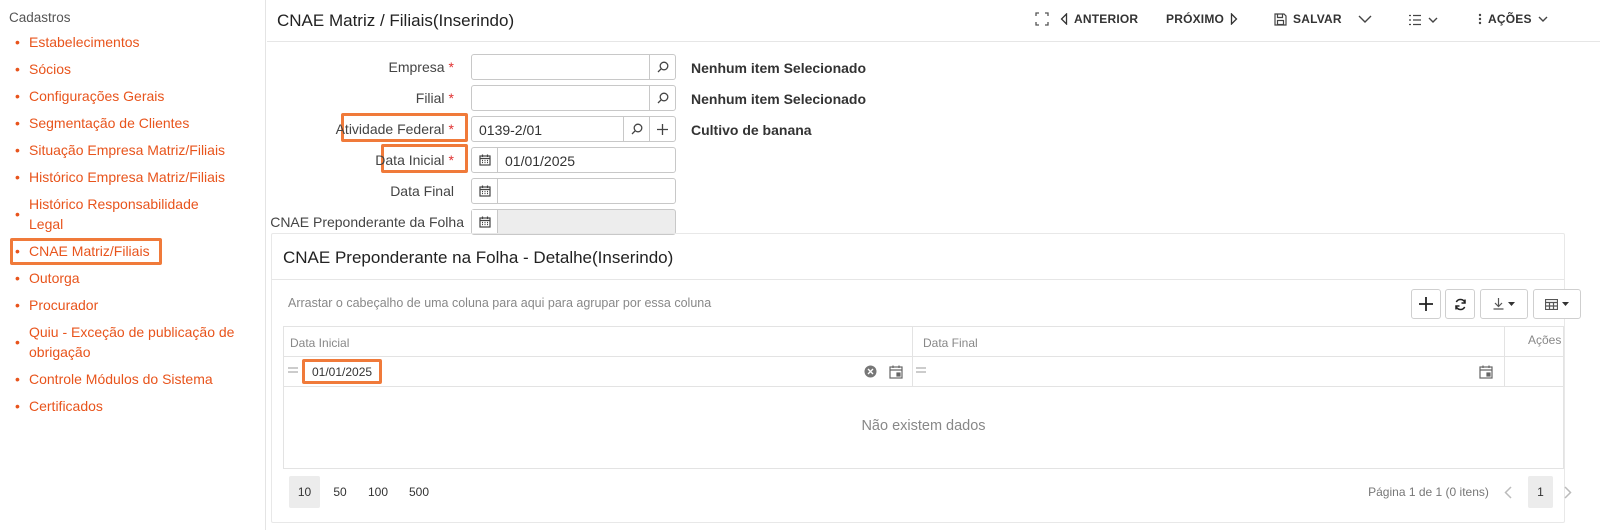  I want to click on data-inicial-field-row: Data Inicial *, so click(364, 160).